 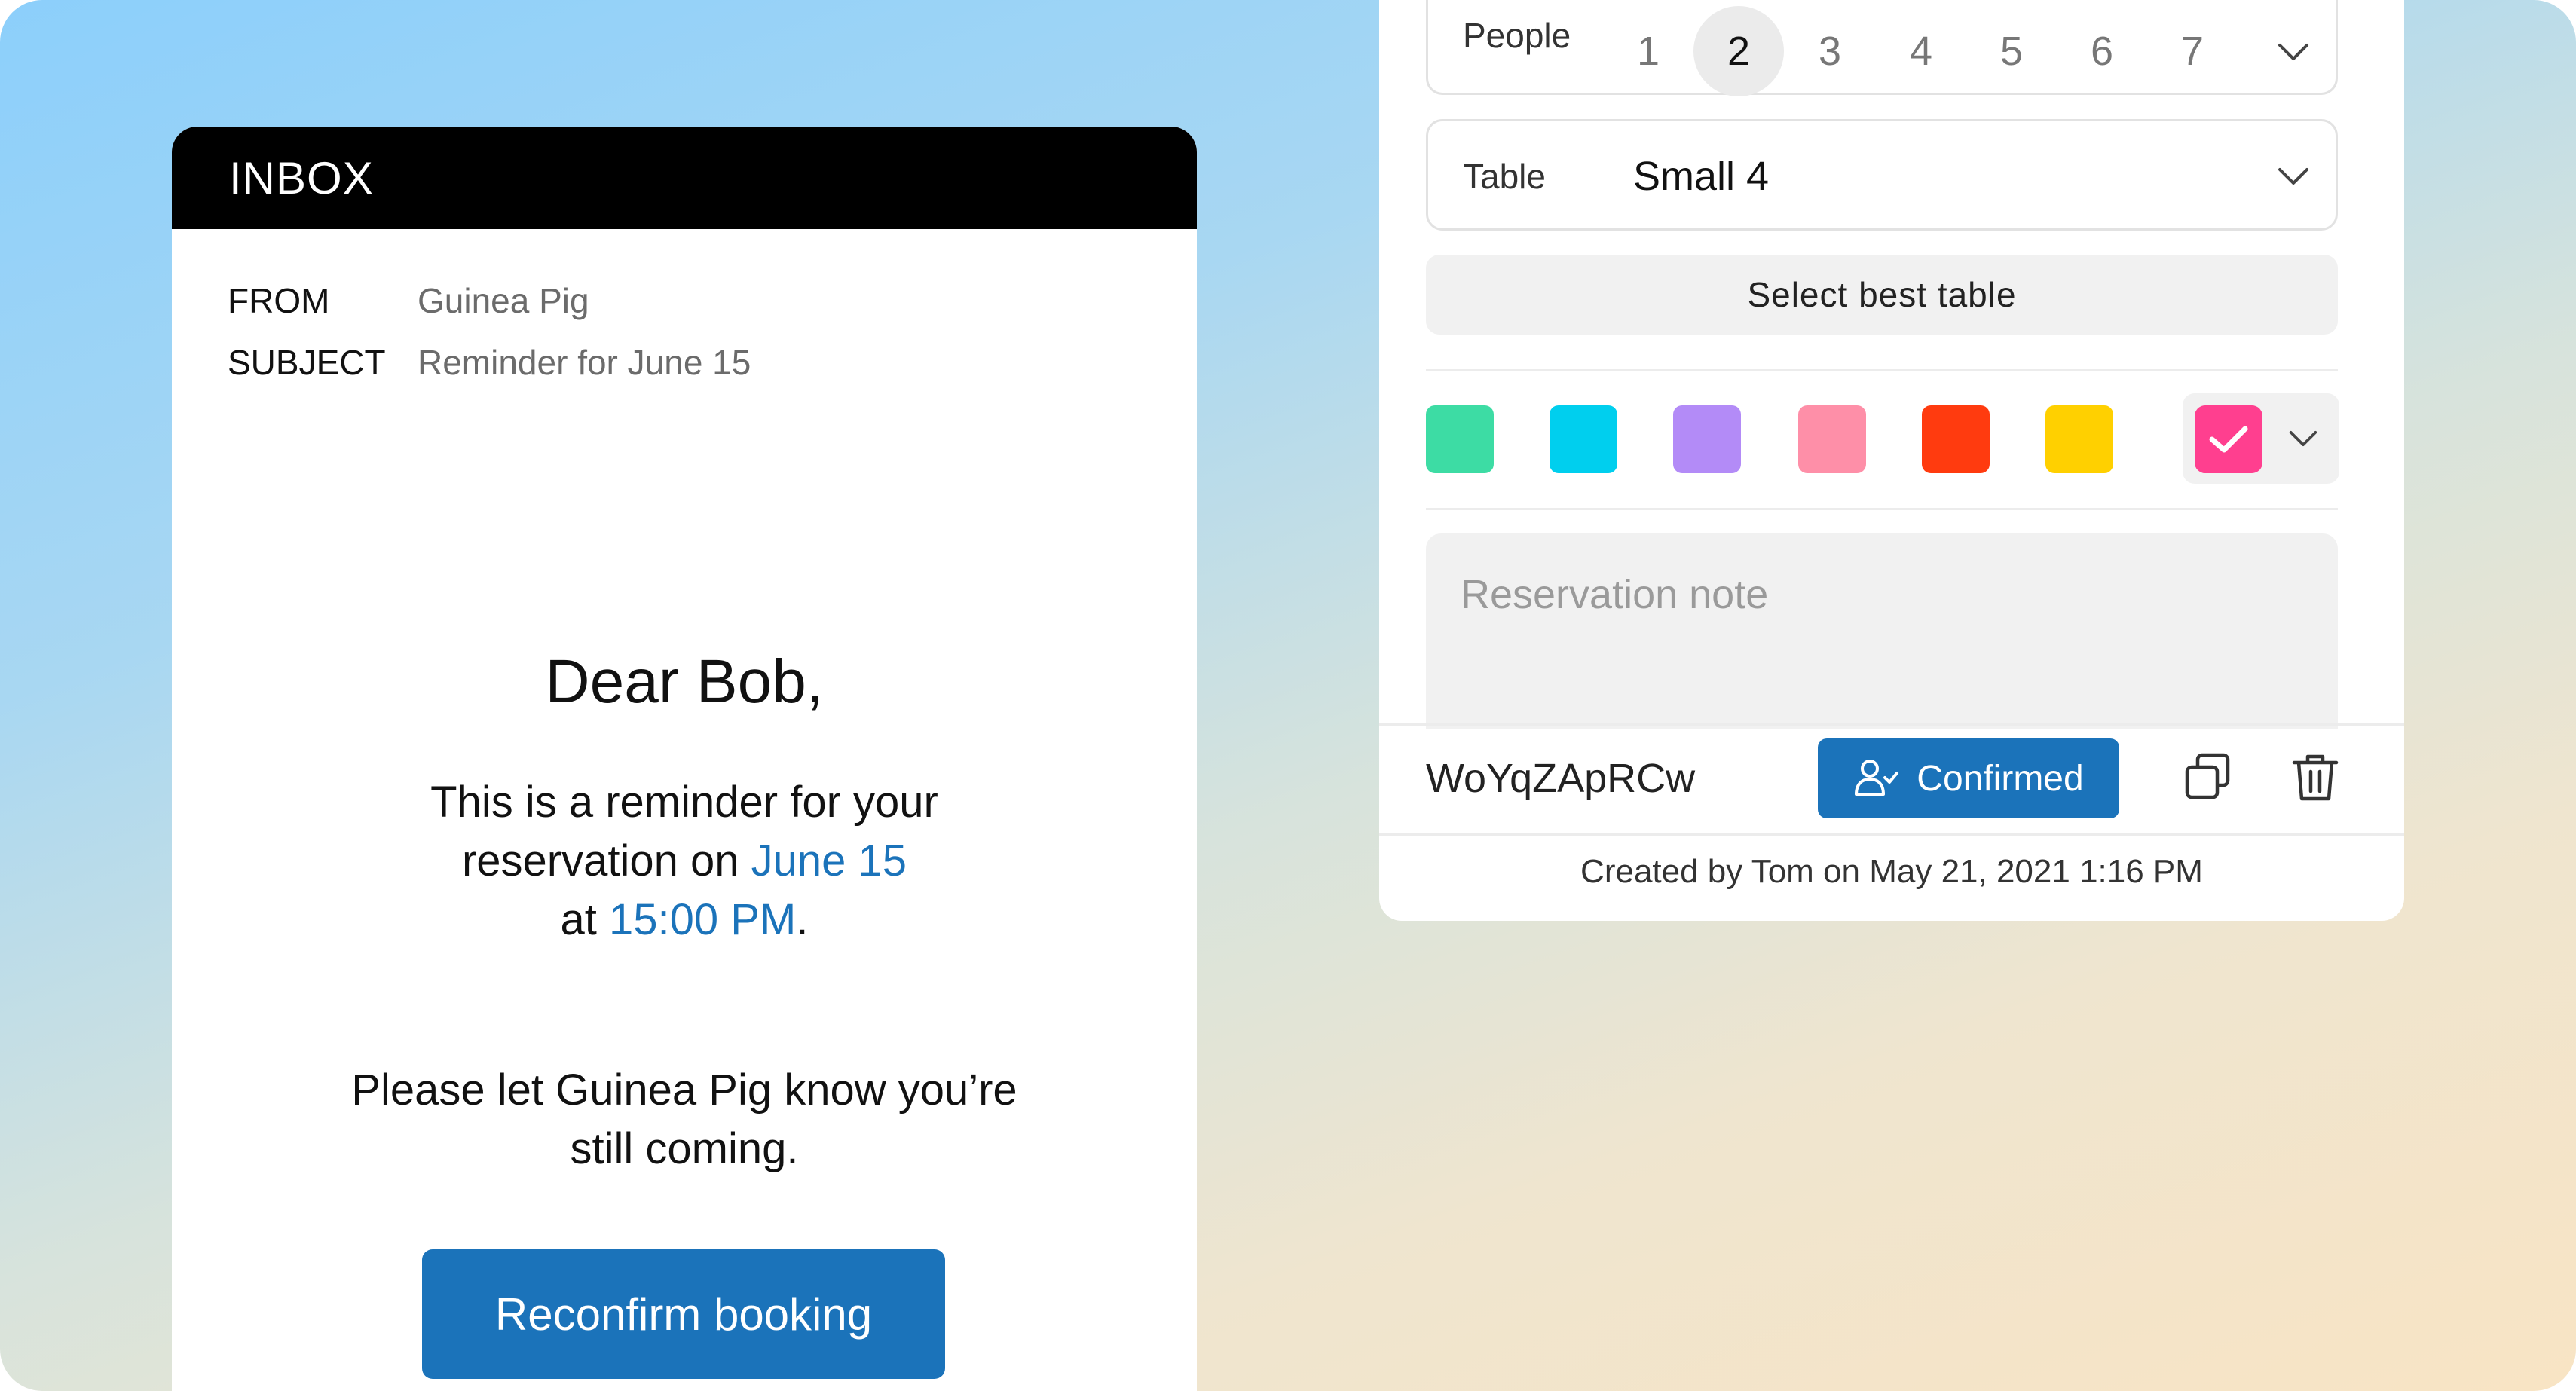 What do you see at coordinates (585, 919) in the screenshot?
I see `body-line-3-prefix: at` at bounding box center [585, 919].